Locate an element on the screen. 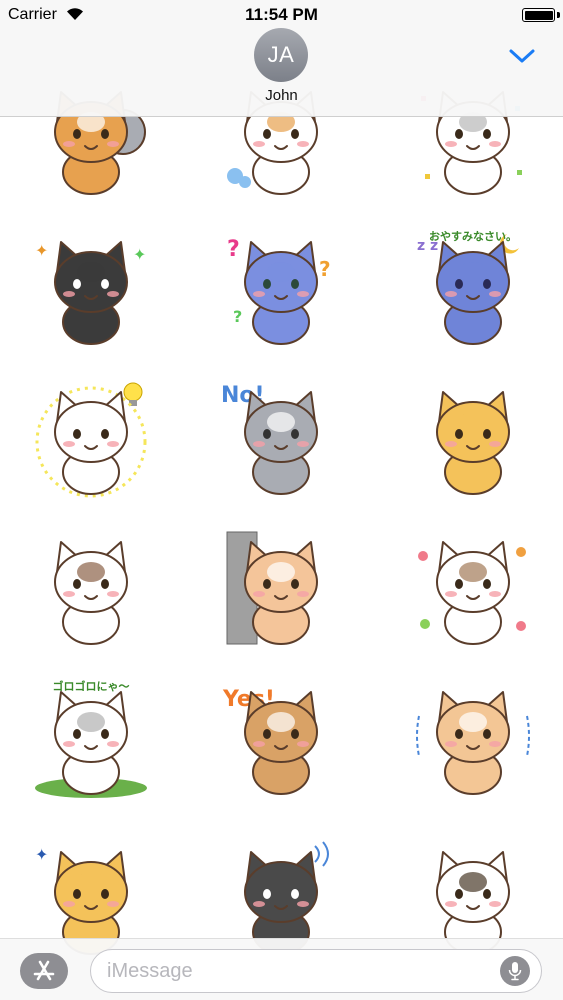 This screenshot has height=1000, width=563. status-bar: Carrier 11:54 PM is located at coordinates (281, 15).